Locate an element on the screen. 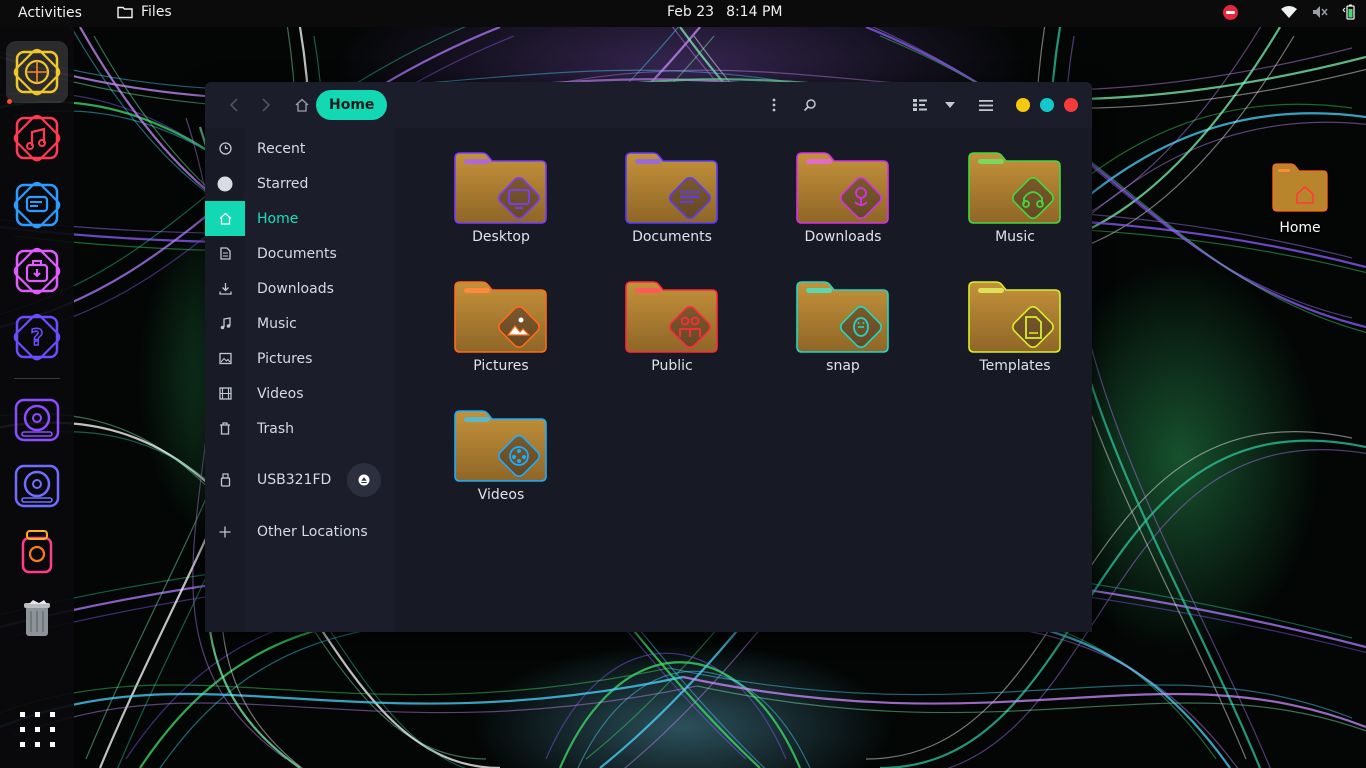 The width and height of the screenshot is (1366, 768). sidebar-item-recent: Recent is located at coordinates (299, 148).